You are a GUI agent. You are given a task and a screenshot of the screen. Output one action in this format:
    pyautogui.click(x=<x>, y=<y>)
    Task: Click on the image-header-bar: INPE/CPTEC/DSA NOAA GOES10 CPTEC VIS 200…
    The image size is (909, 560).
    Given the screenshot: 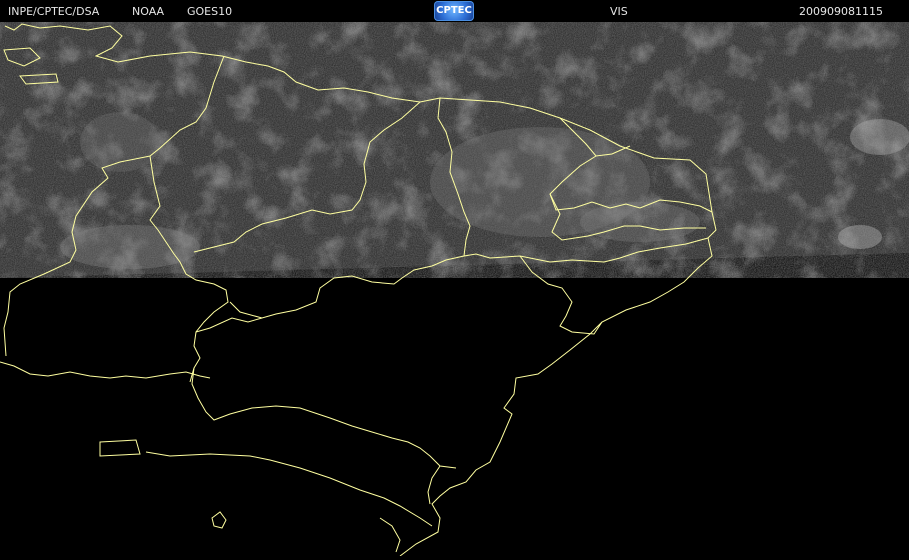 What is the action you would take?
    pyautogui.click(x=454, y=11)
    